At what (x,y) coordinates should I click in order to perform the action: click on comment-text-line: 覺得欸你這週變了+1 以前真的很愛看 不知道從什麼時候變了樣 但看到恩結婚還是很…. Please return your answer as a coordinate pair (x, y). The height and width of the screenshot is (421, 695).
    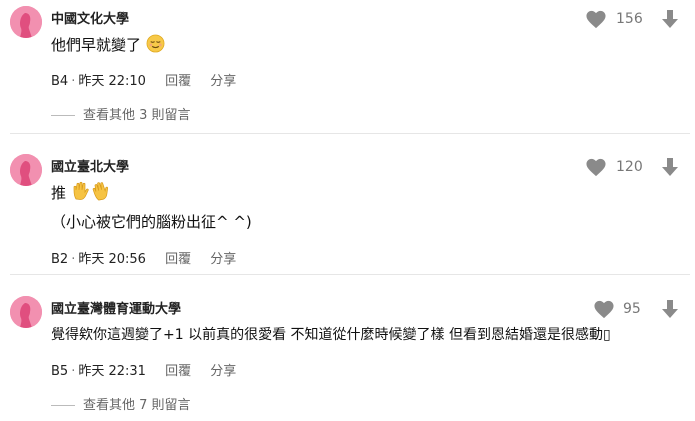
    Looking at the image, I should click on (327, 335).